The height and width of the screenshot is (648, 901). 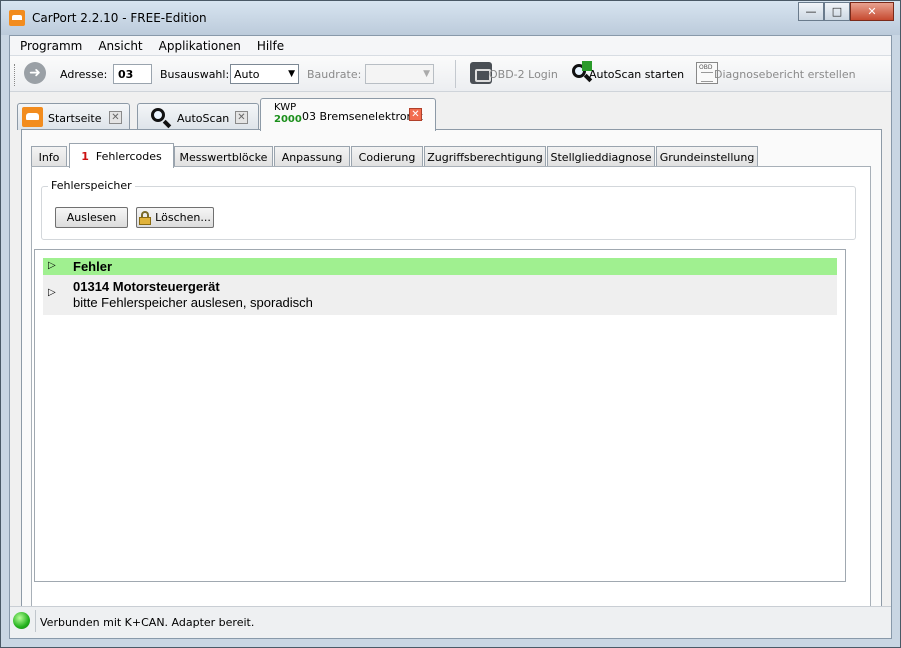 I want to click on tab-bremsenelektronik-label: 03 Bremsenelektronik, so click(x=362, y=116).